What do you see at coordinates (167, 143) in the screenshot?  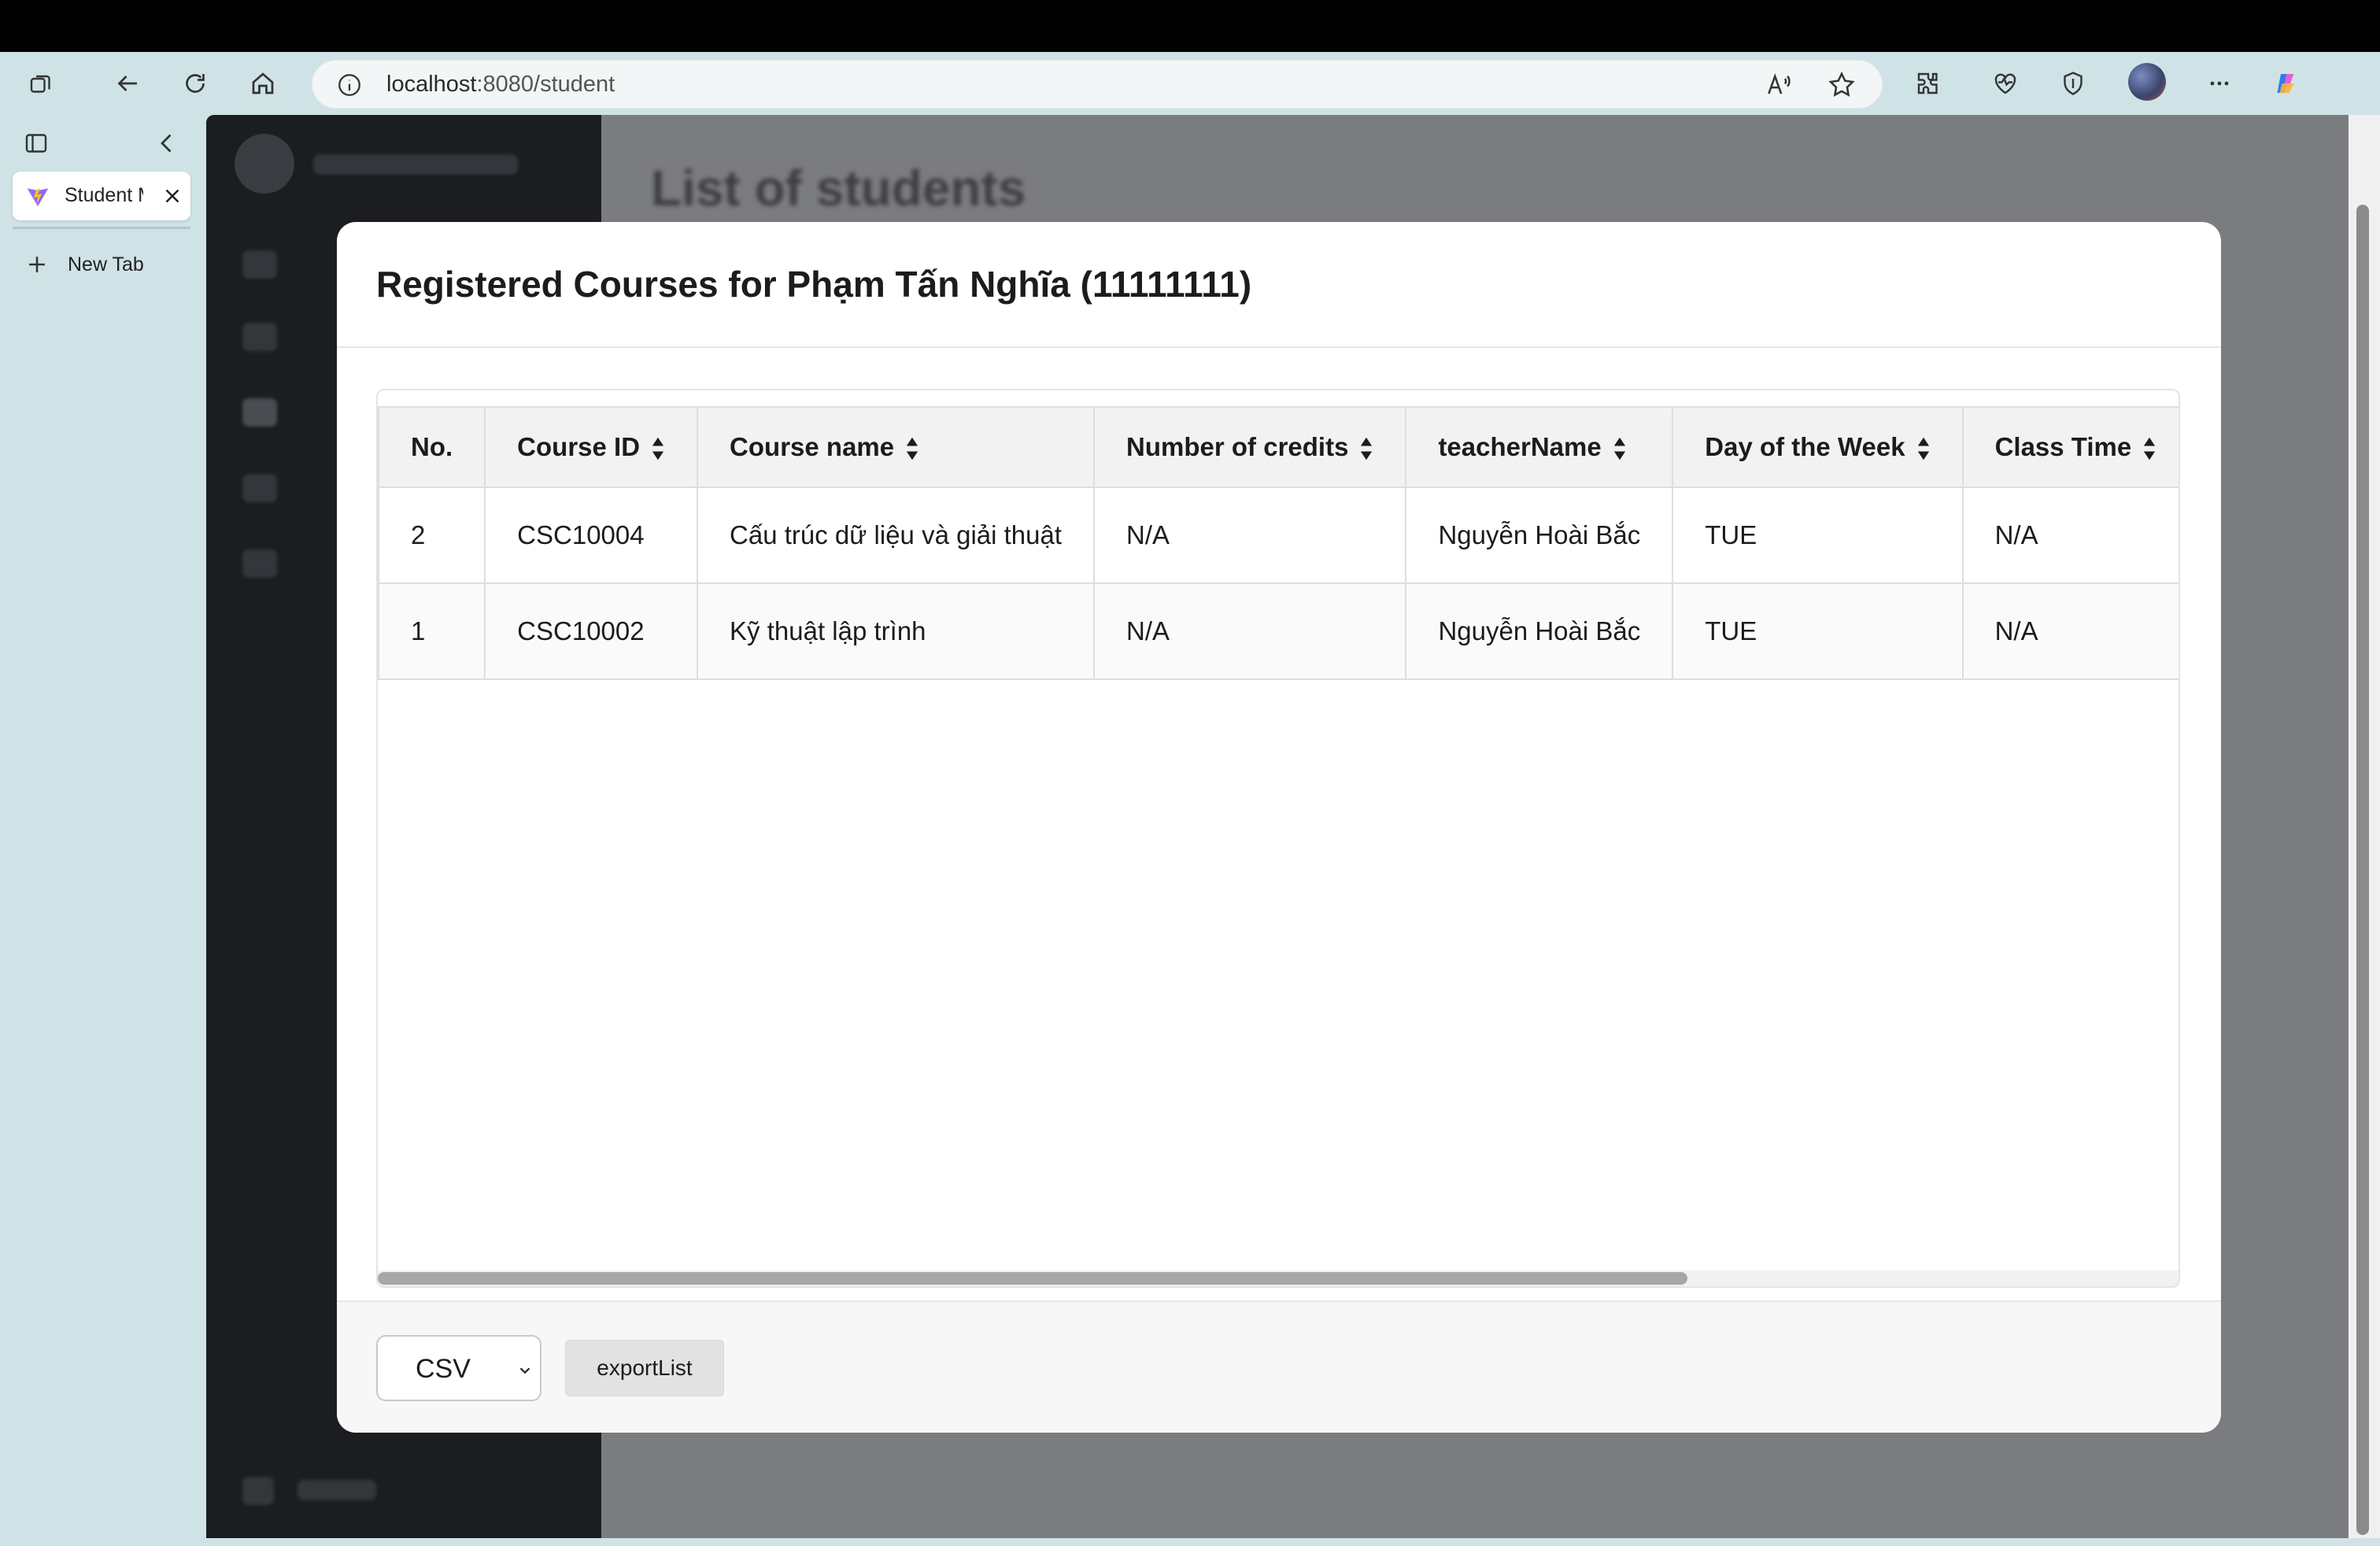 I see `collapse-tabs-chevron-icon` at bounding box center [167, 143].